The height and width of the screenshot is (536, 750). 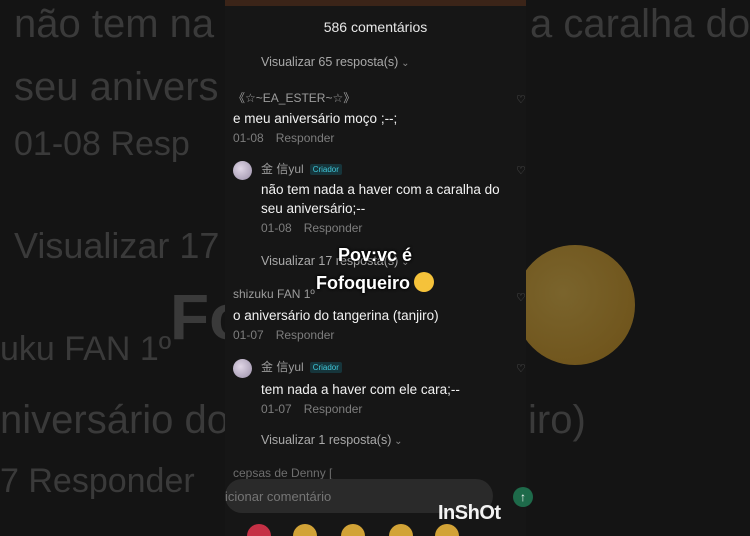 What do you see at coordinates (116, 87) in the screenshot?
I see `bg-text: seu anivers` at bounding box center [116, 87].